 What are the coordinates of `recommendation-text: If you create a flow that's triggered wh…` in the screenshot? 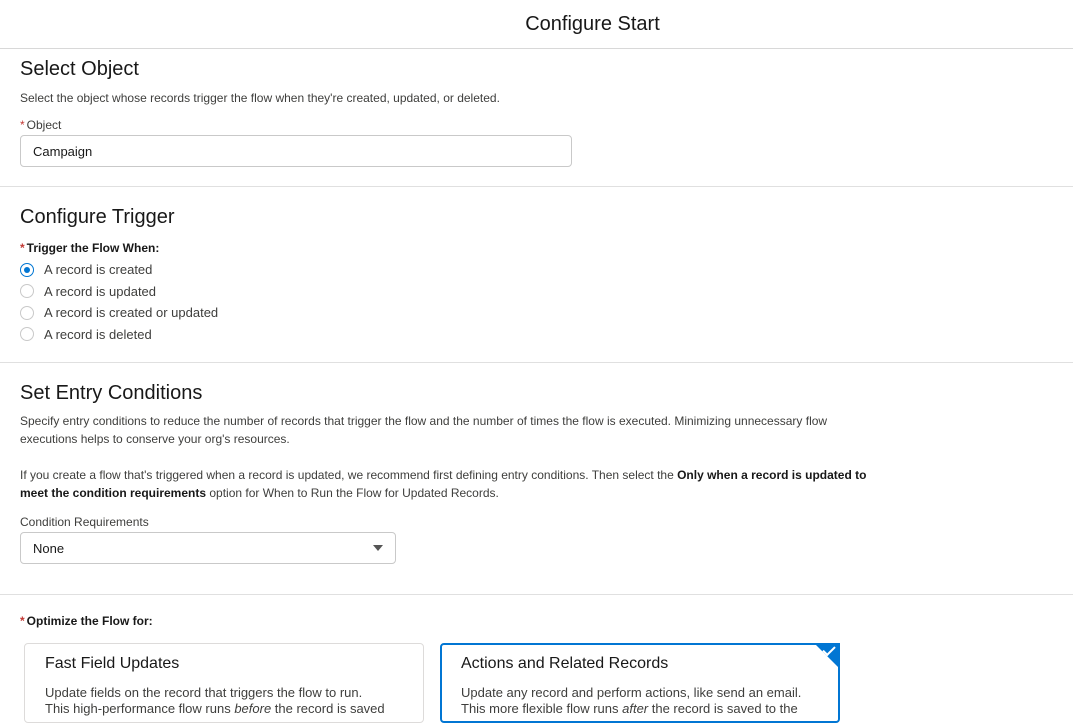 It's located at (349, 475).